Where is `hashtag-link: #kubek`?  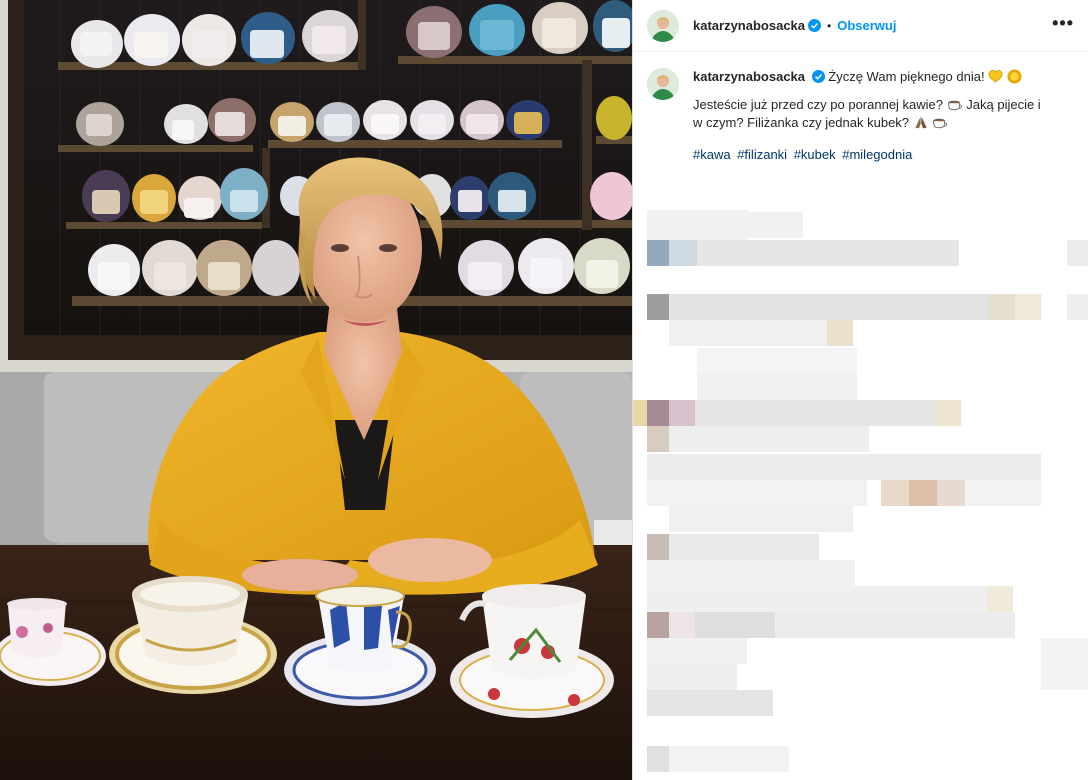 hashtag-link: #kubek is located at coordinates (815, 154).